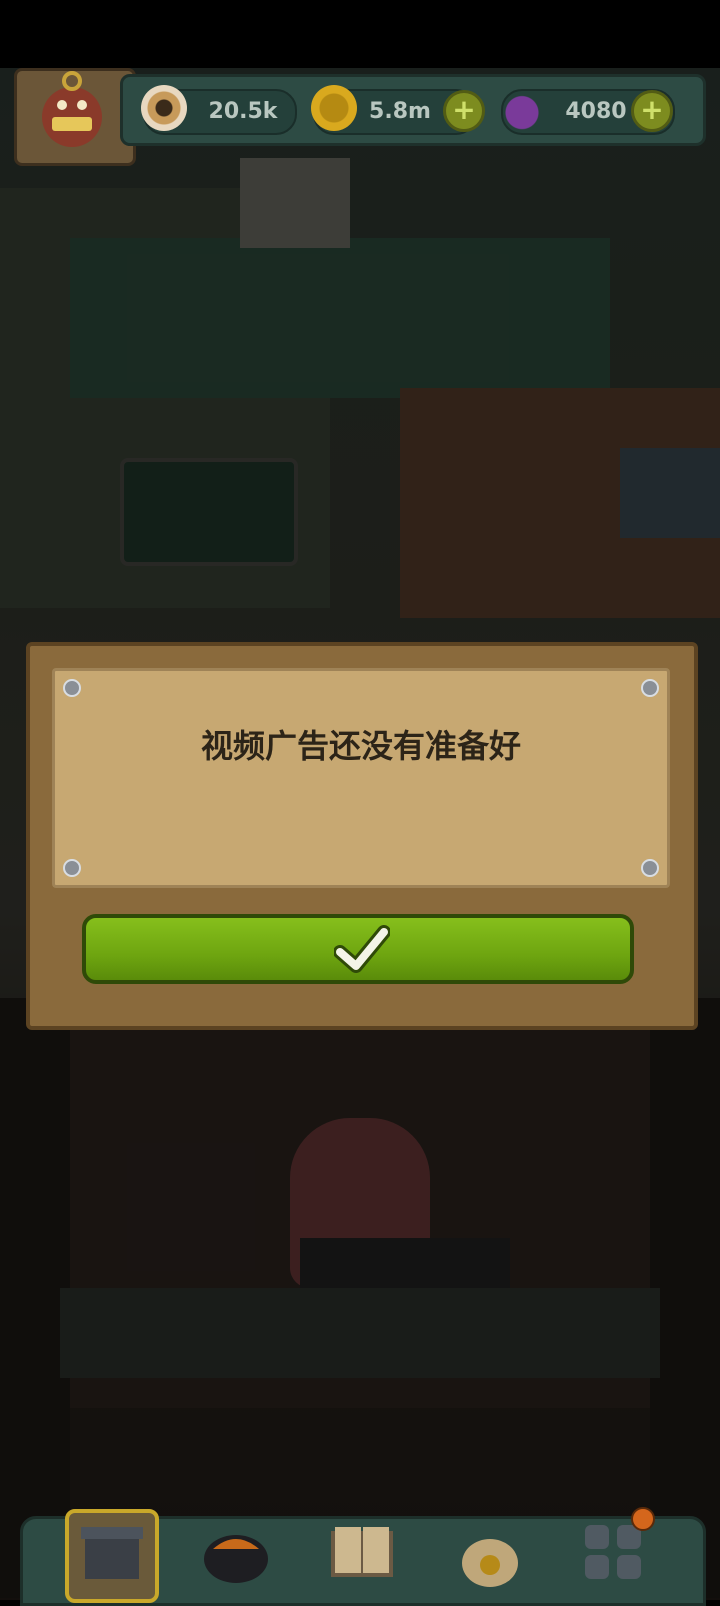 The width and height of the screenshot is (720, 1606). I want to click on coins-value: 5.8m, so click(400, 111).